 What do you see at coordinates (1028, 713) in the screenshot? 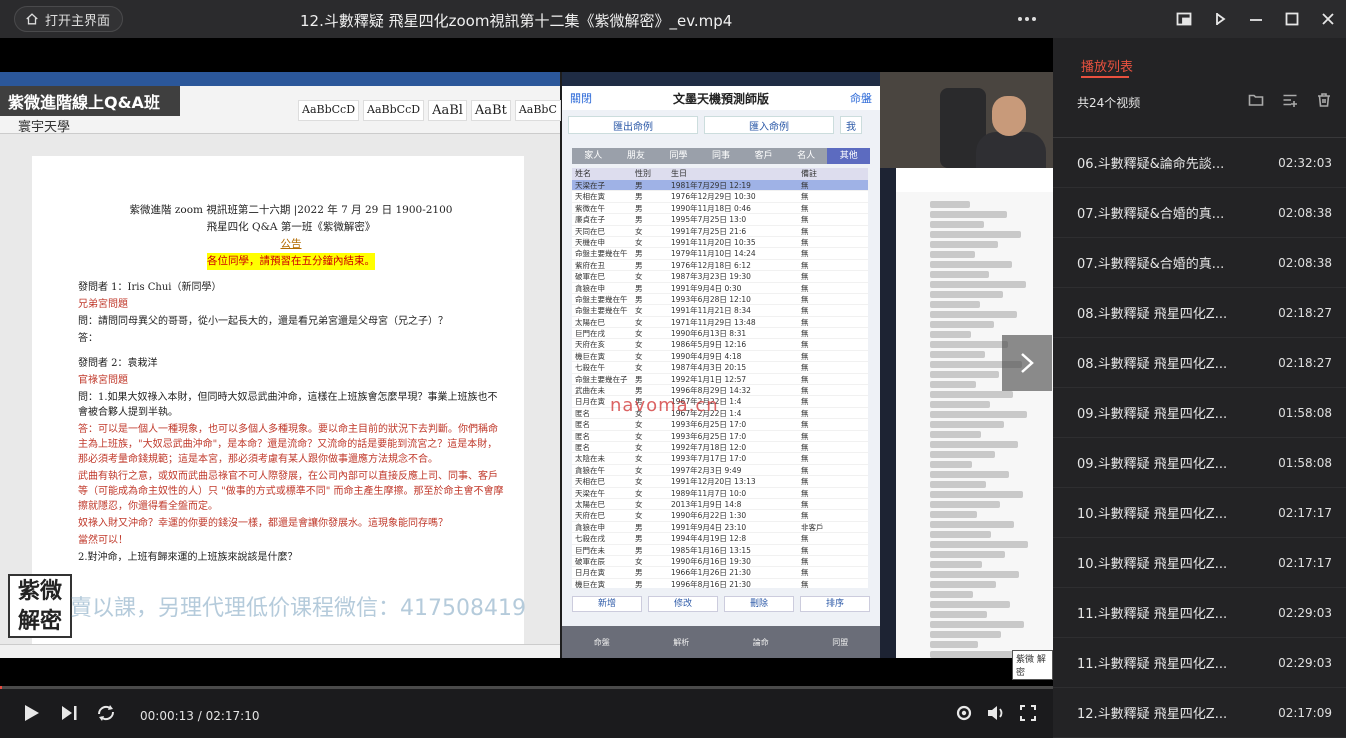
I see `fullscreen-button` at bounding box center [1028, 713].